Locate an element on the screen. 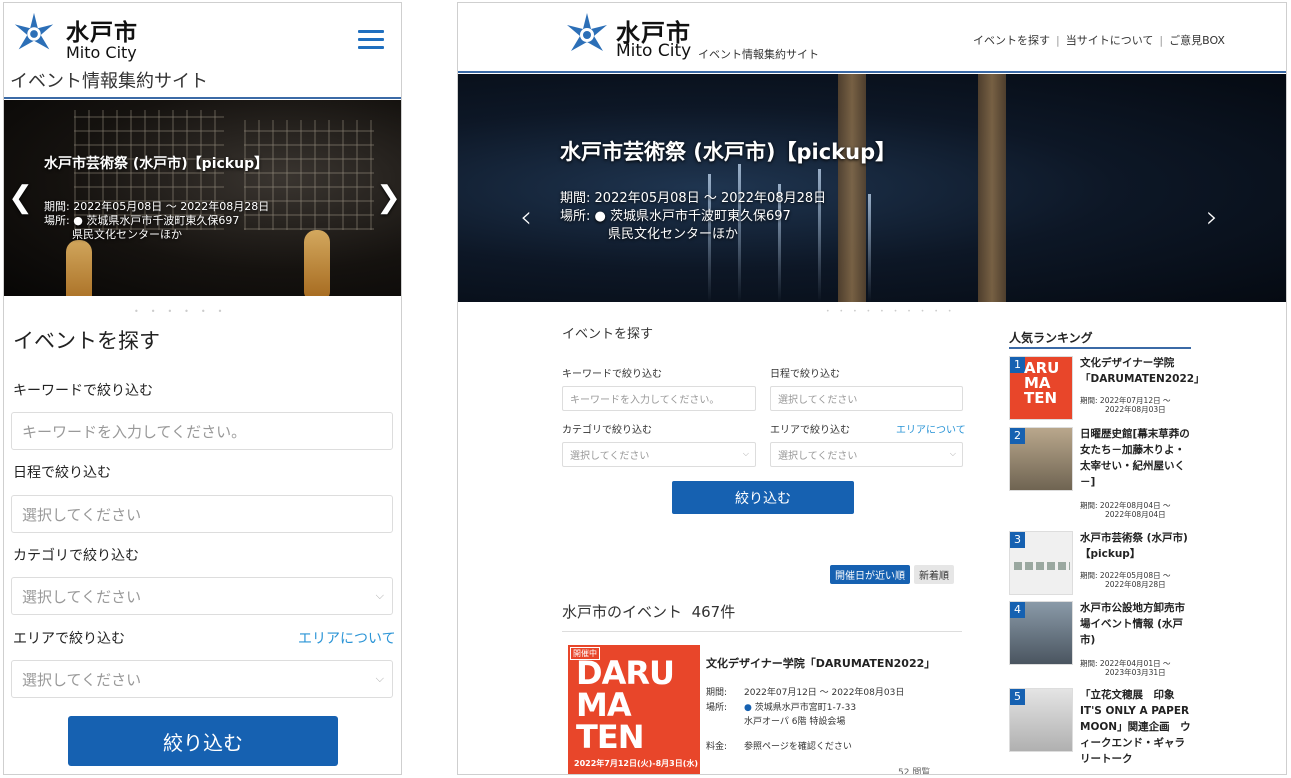 Image resolution: width=1291 pixels, height=778 pixels. nav-find-event: イベントを探す is located at coordinates (1011, 40).